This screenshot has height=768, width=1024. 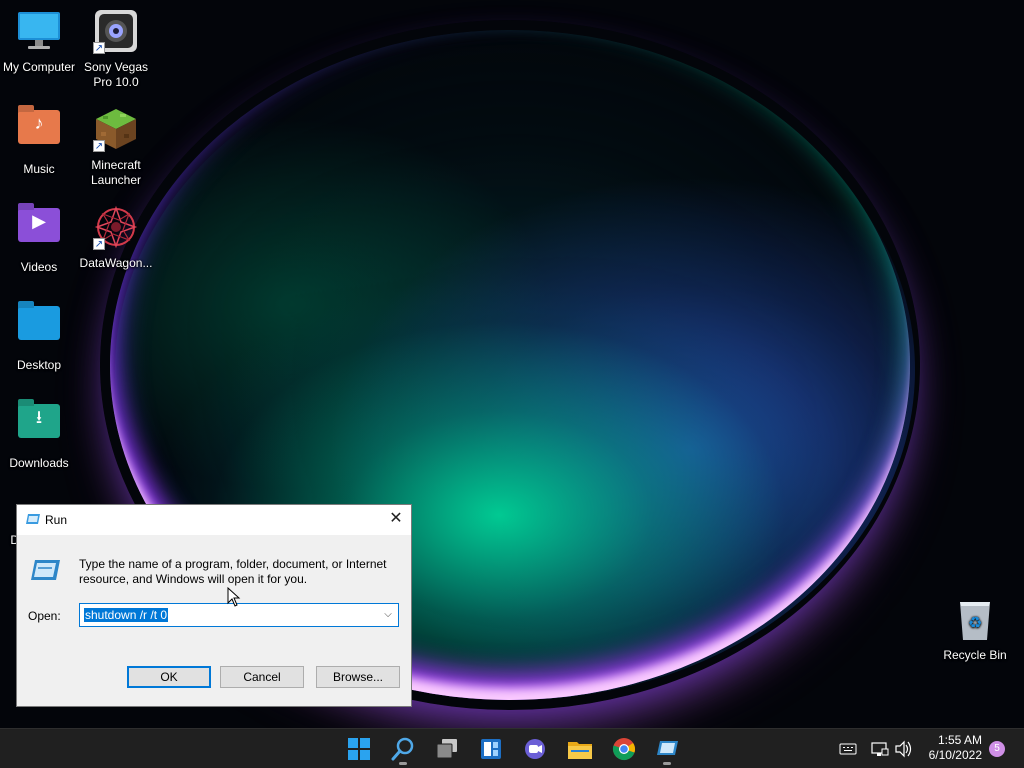 I want to click on volume-button, so click(x=904, y=748).